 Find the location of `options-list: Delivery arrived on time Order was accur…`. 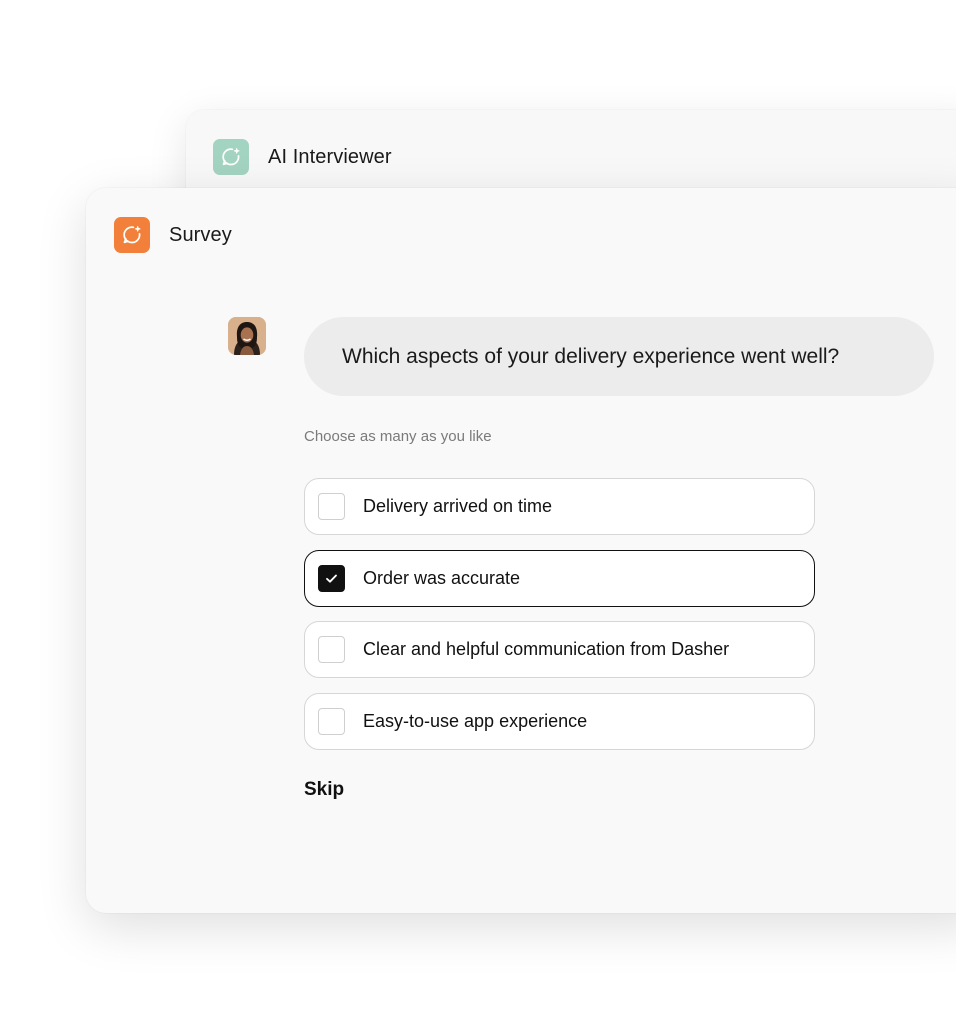

options-list: Delivery arrived on time Order was accur… is located at coordinates (559, 621).